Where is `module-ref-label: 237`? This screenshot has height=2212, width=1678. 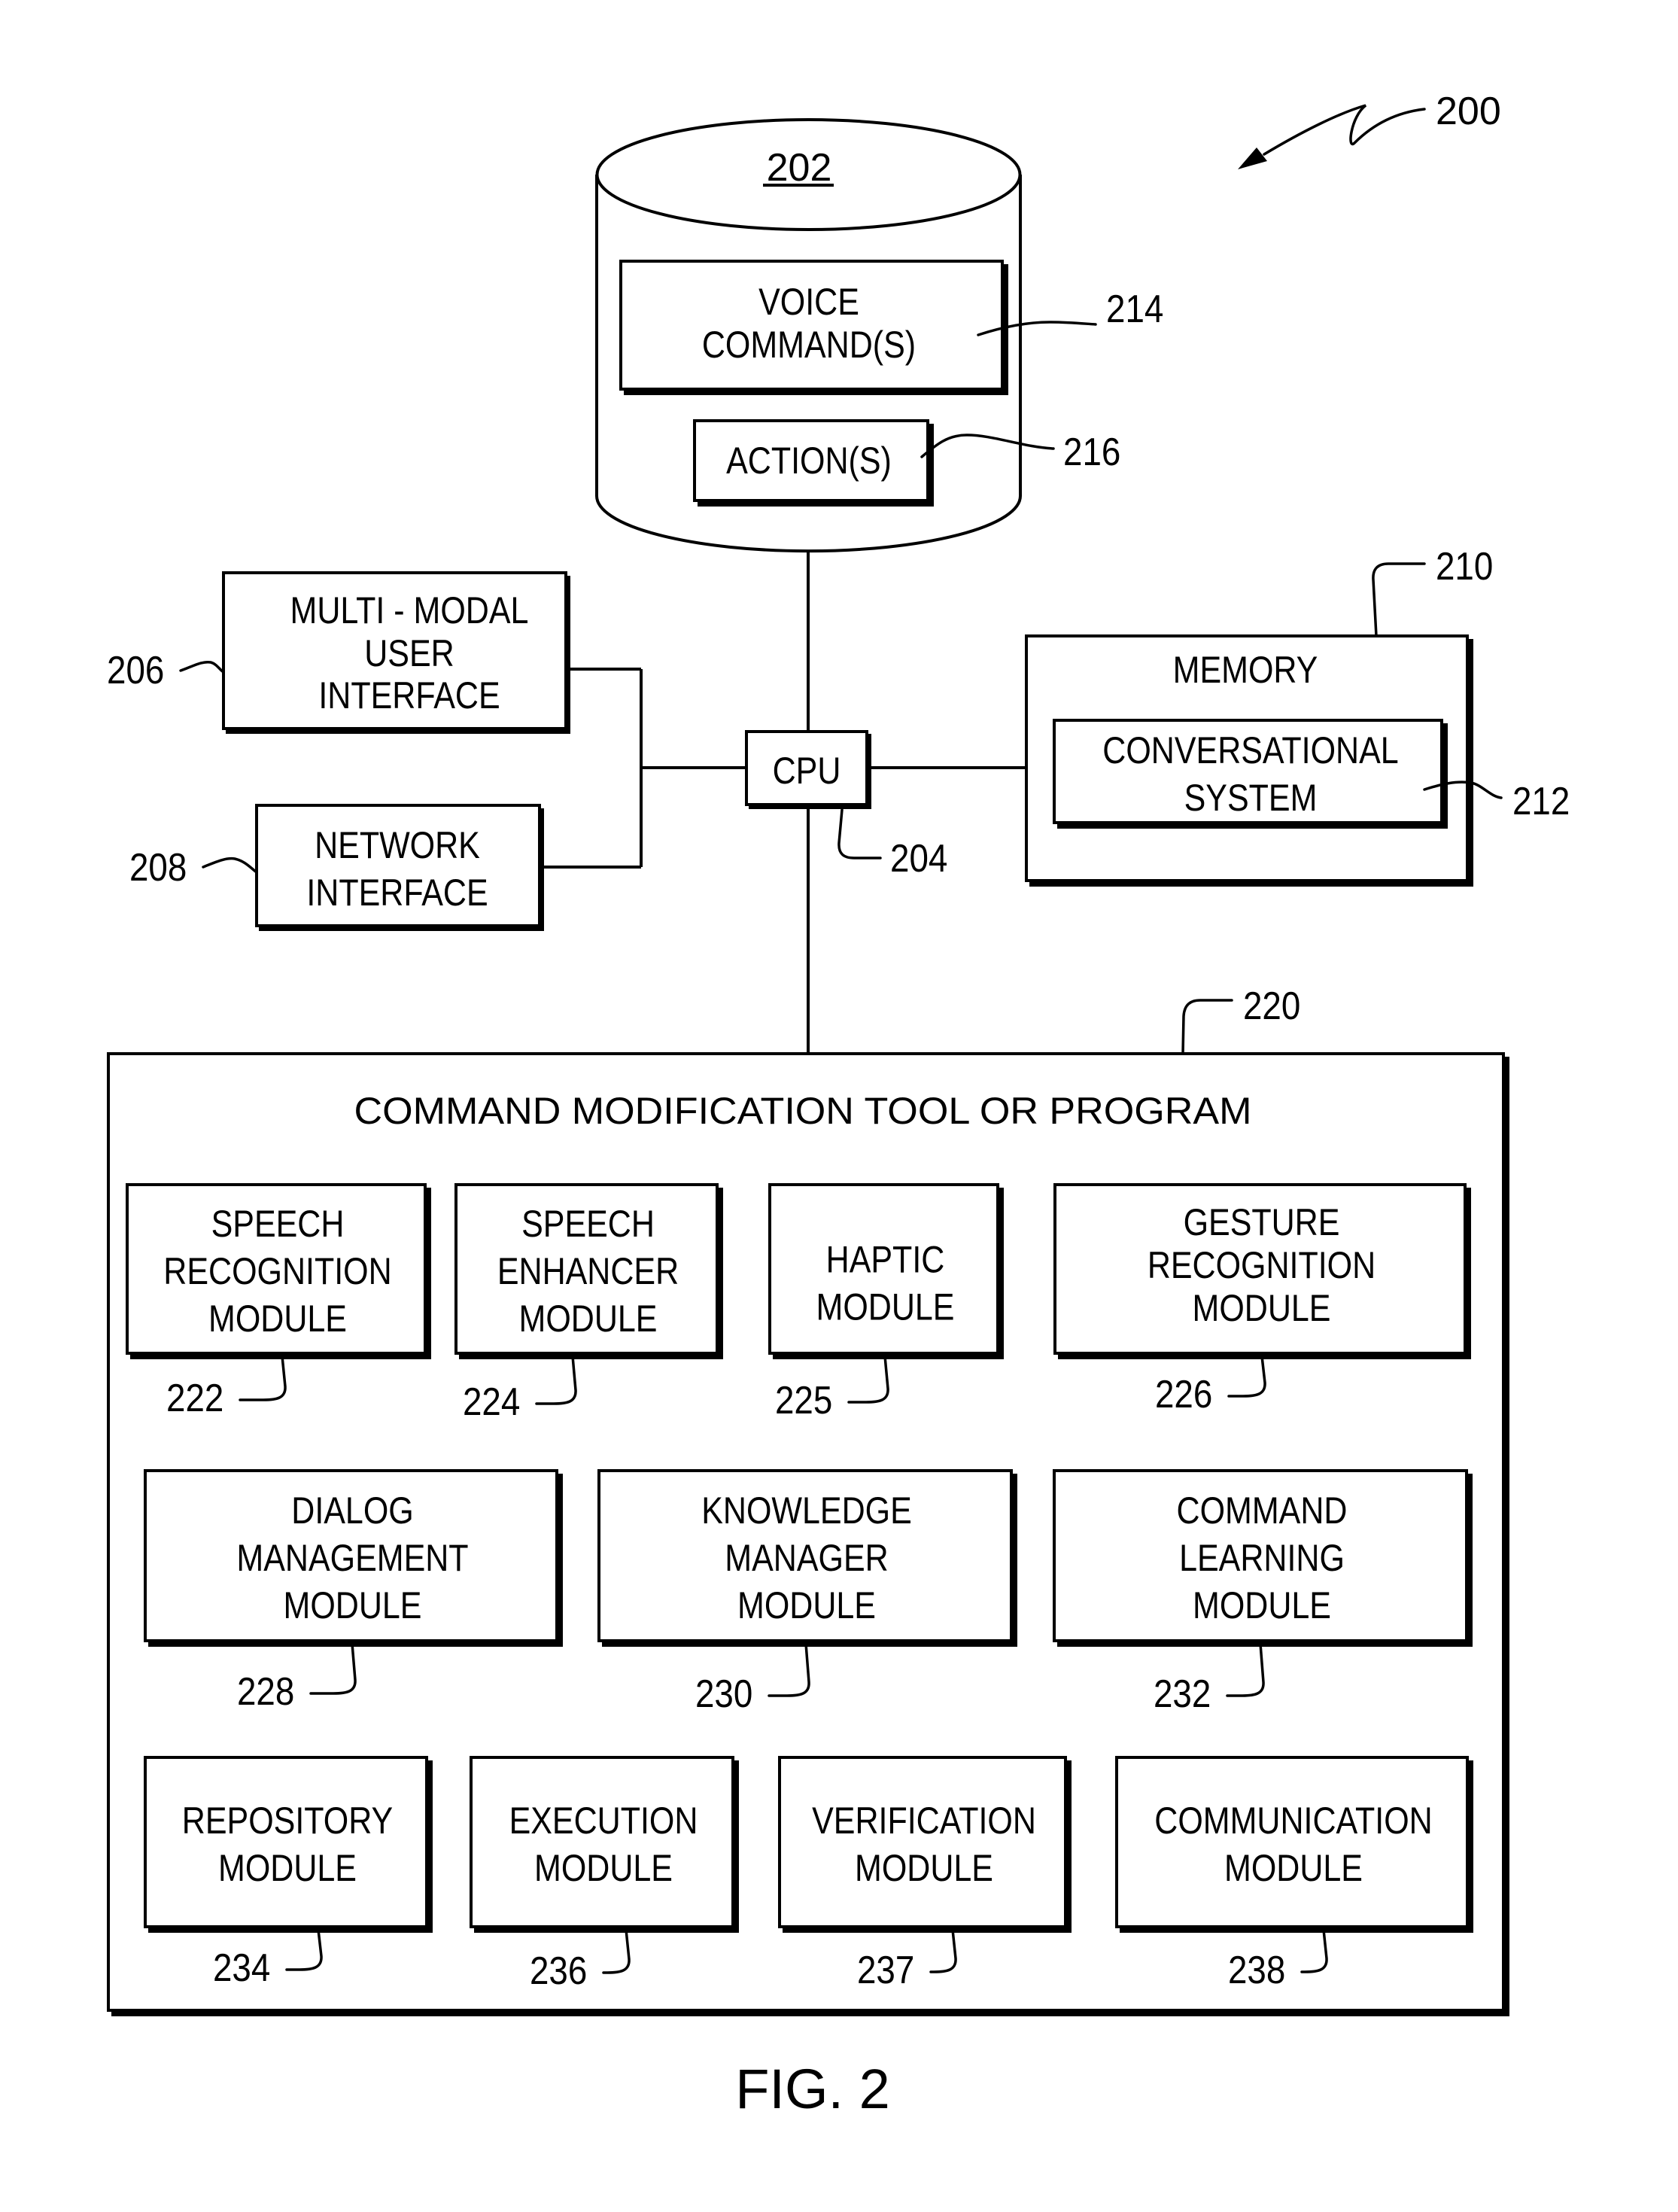
module-ref-label: 237 is located at coordinates (885, 1970).